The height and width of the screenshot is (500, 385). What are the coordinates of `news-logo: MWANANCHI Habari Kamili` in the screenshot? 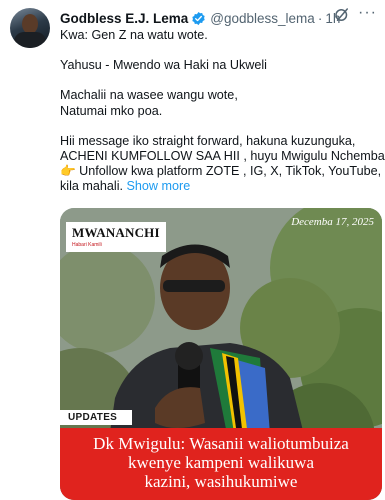 It's located at (116, 237).